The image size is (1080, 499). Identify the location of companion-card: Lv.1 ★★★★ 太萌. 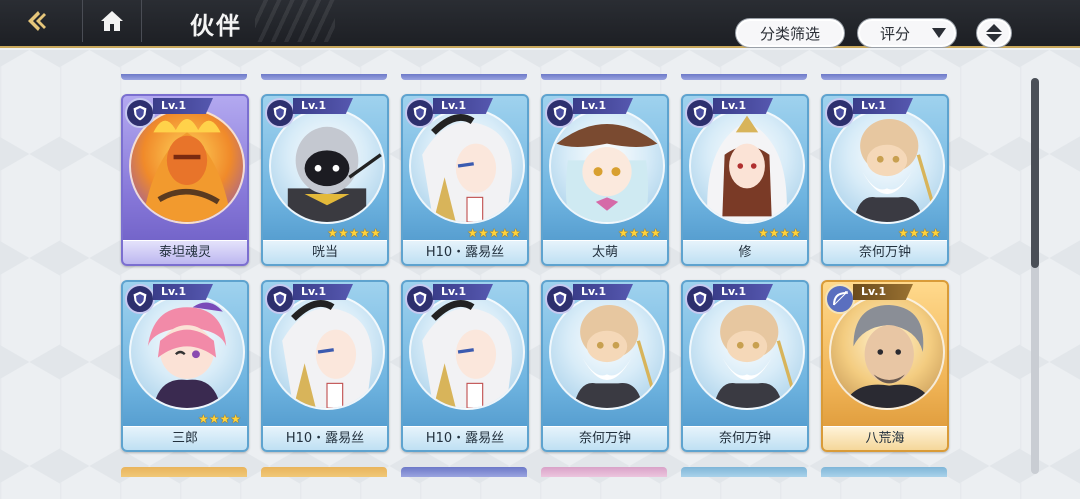
(605, 180).